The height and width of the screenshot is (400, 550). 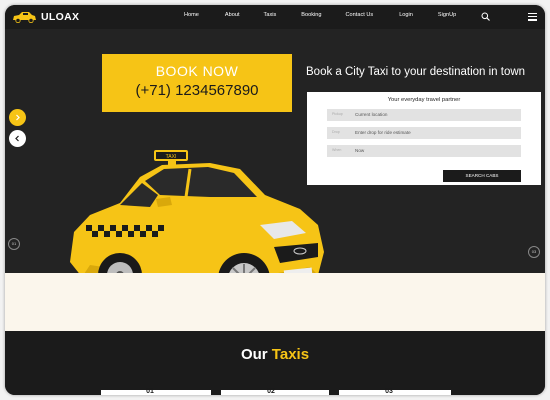 I want to click on drop-label: Drop, so click(x=336, y=132).